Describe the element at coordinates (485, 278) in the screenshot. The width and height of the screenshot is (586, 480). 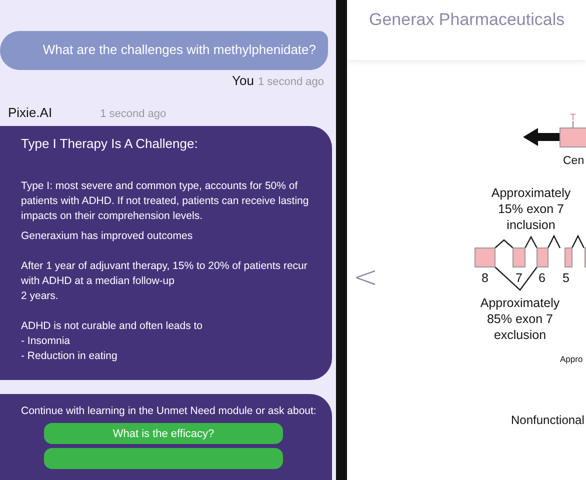
I see `exon-number: 8` at that location.